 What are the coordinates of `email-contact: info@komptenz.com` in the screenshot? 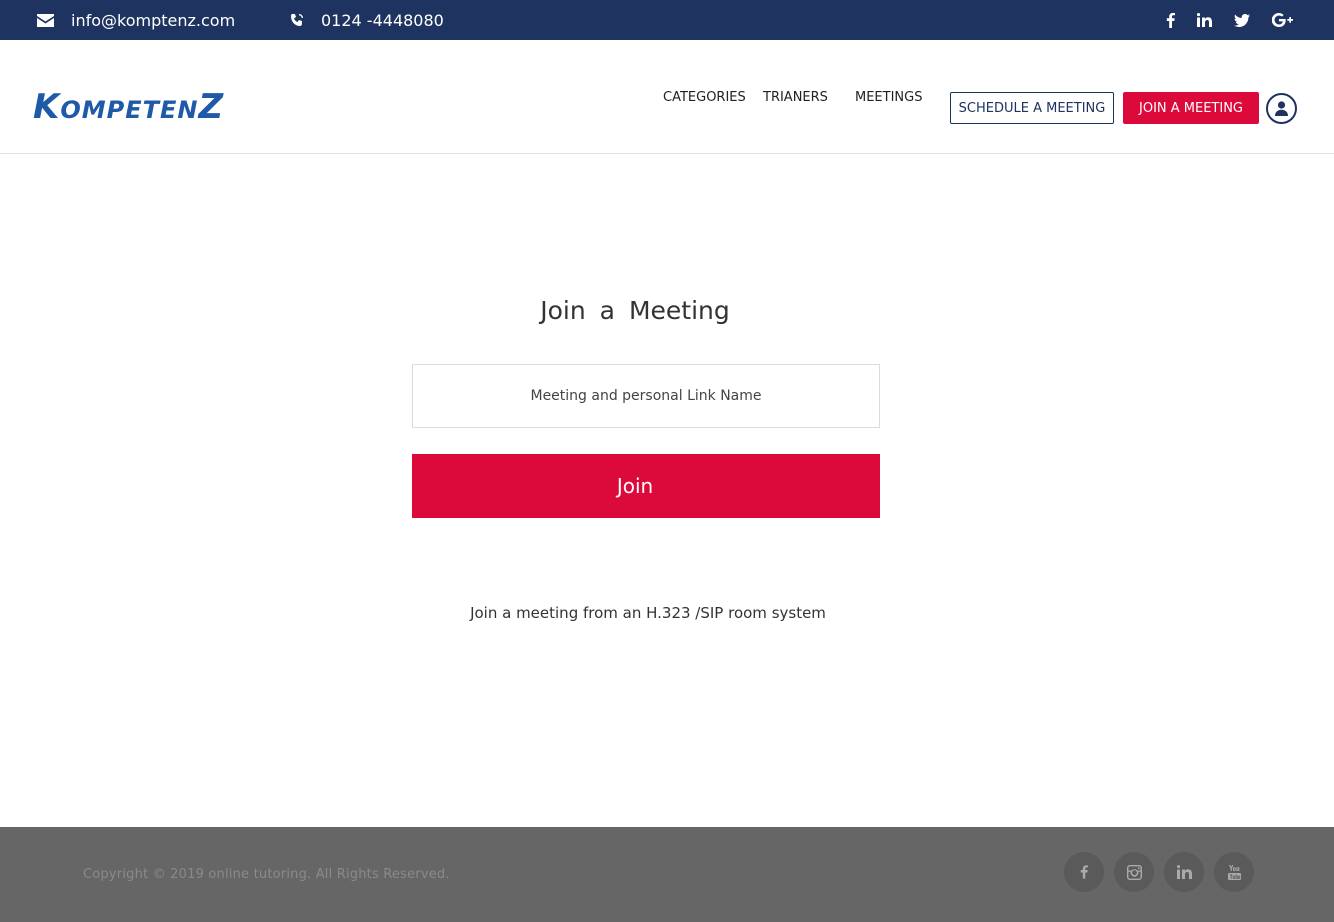 It's located at (136, 20).